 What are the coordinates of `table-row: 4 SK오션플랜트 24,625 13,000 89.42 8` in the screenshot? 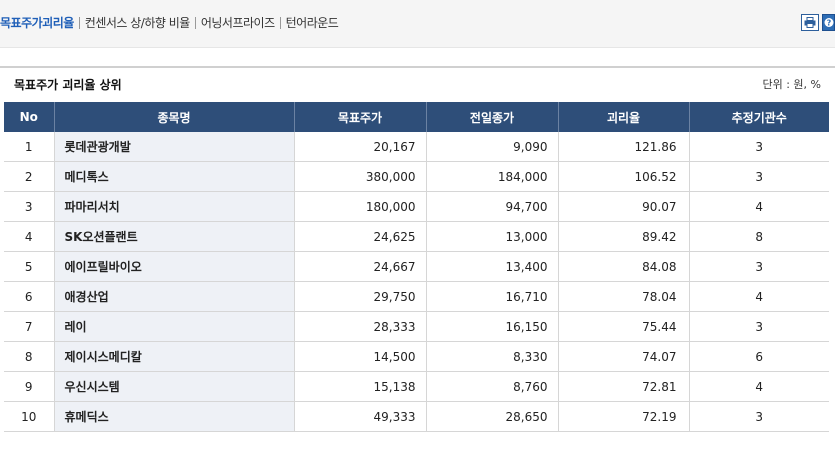 It's located at (416, 236).